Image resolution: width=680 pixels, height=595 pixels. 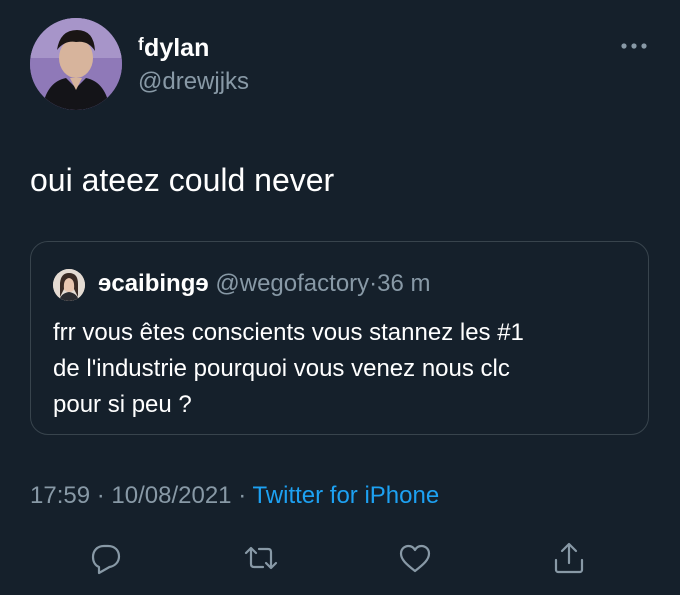 I want to click on share-button, so click(x=569, y=558).